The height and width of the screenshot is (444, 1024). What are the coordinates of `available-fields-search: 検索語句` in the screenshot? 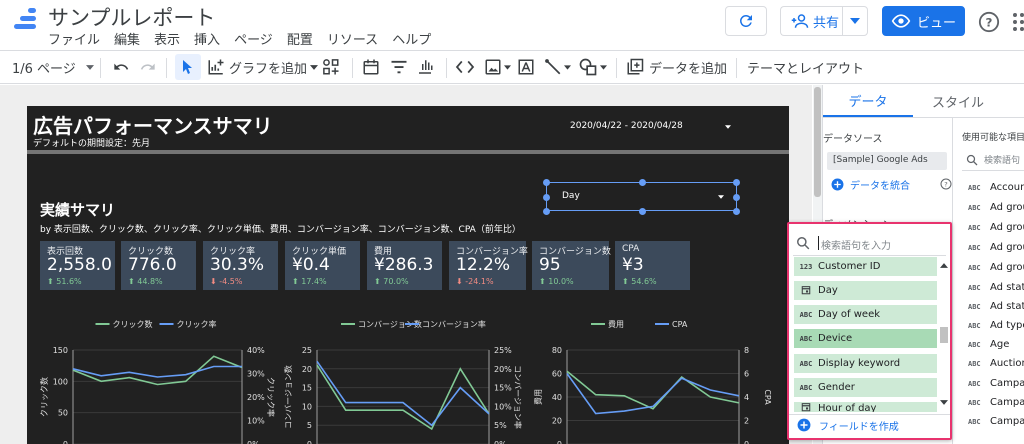 It's located at (993, 160).